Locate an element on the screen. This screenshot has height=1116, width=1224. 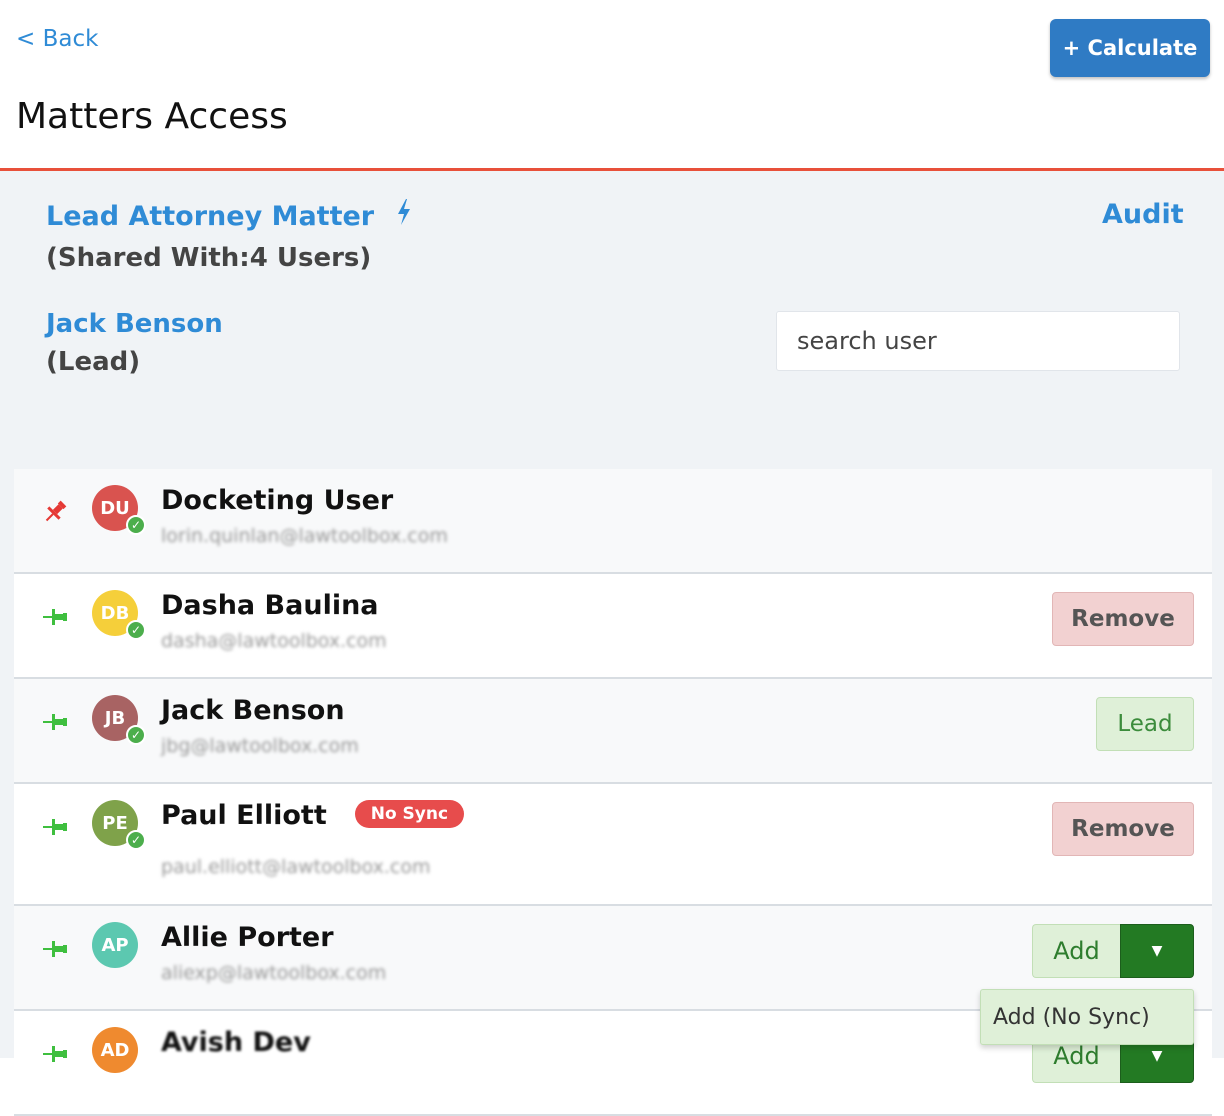
page-title: Matters Access is located at coordinates (152, 116).